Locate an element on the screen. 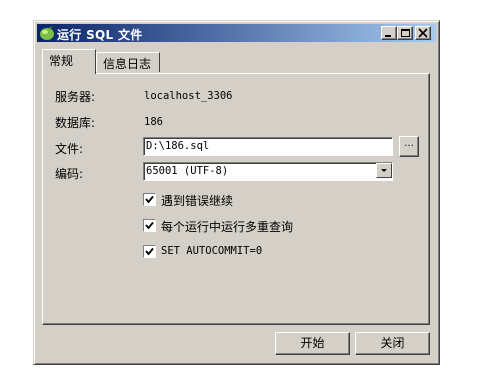  dropdown-button is located at coordinates (384, 170).